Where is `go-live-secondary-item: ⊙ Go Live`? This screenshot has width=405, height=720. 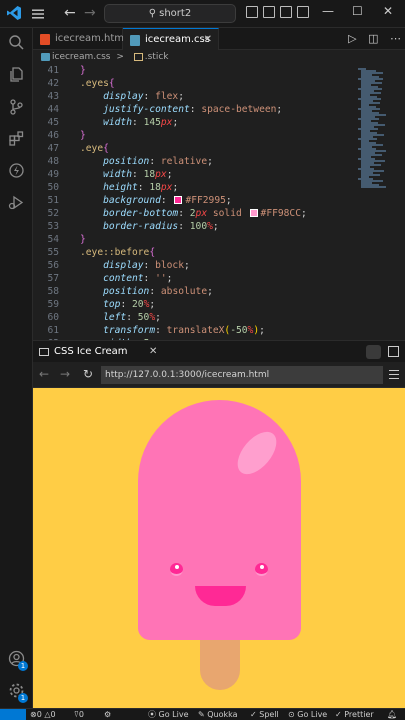 go-live-secondary-item: ⊙ Go Live is located at coordinates (307, 714).